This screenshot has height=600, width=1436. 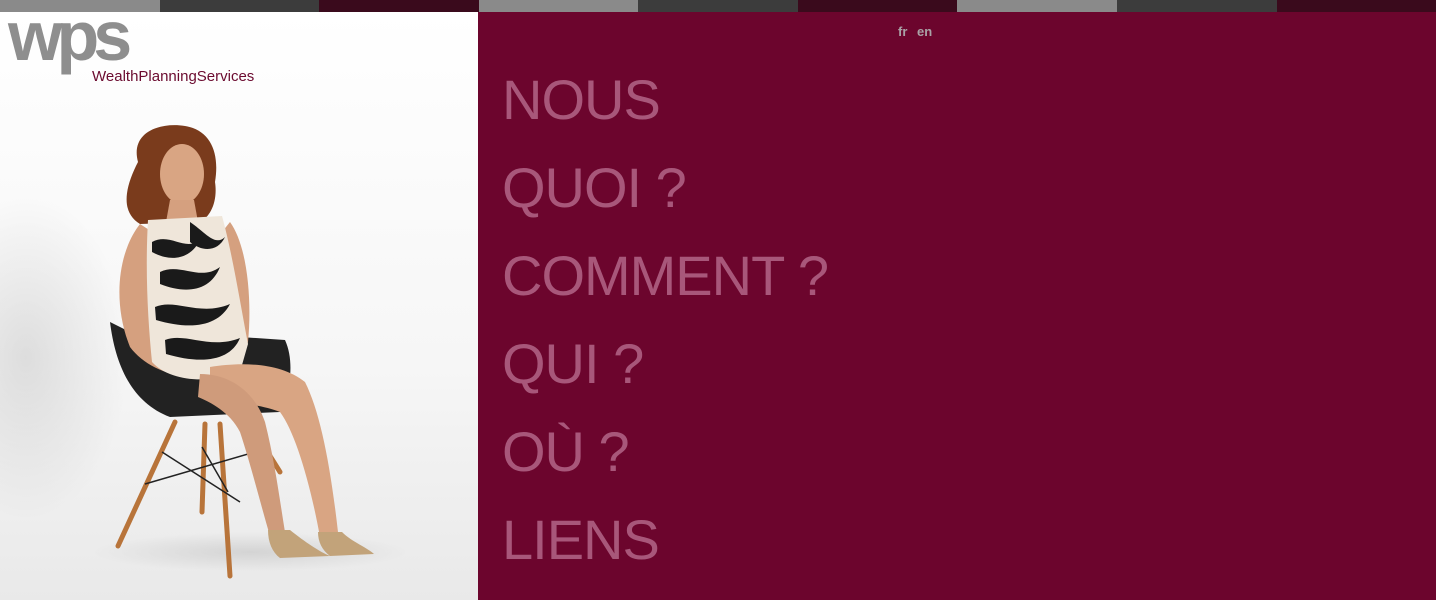 I want to click on menu-item-quoi: QUOI ?, so click(x=665, y=188).